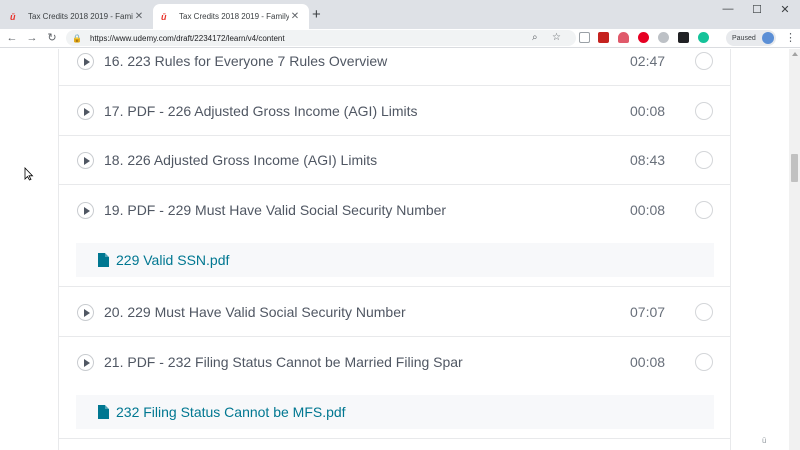  What do you see at coordinates (603, 37) in the screenshot?
I see `extension-mail-icon` at bounding box center [603, 37].